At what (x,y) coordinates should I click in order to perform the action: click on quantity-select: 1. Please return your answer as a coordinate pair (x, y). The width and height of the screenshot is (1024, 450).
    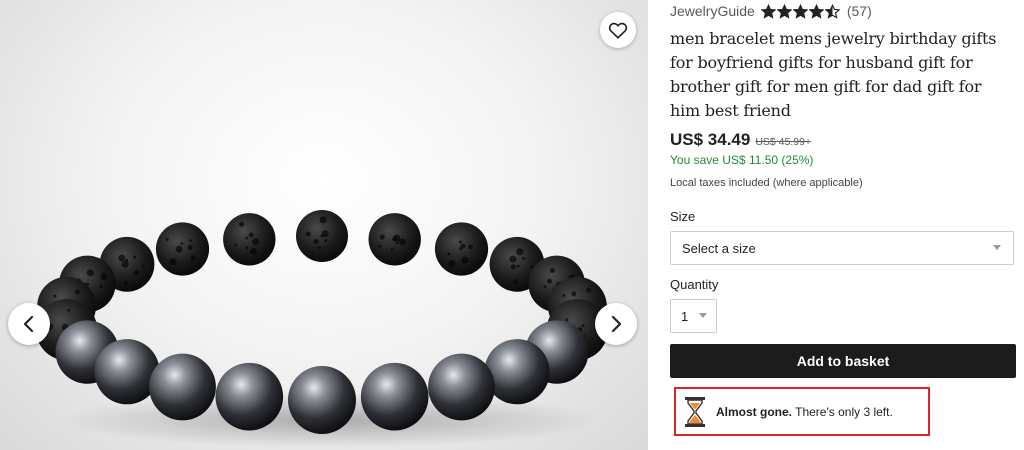
    Looking at the image, I should click on (693, 316).